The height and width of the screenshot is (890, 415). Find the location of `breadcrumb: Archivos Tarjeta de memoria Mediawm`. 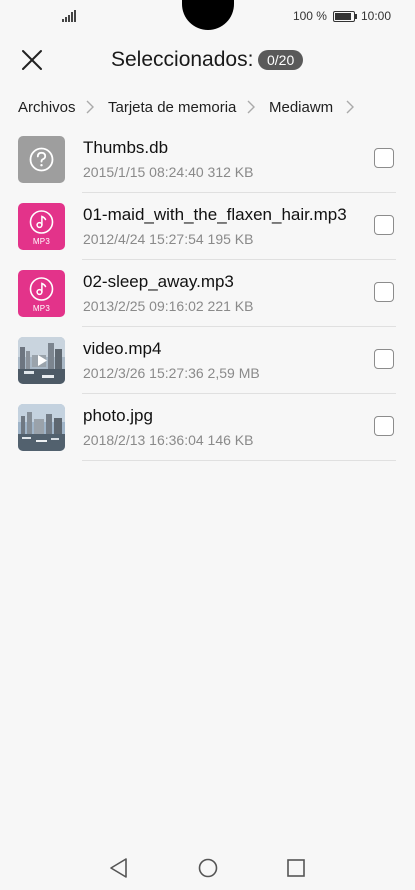

breadcrumb: Archivos Tarjeta de memoria Mediawm is located at coordinates (207, 107).